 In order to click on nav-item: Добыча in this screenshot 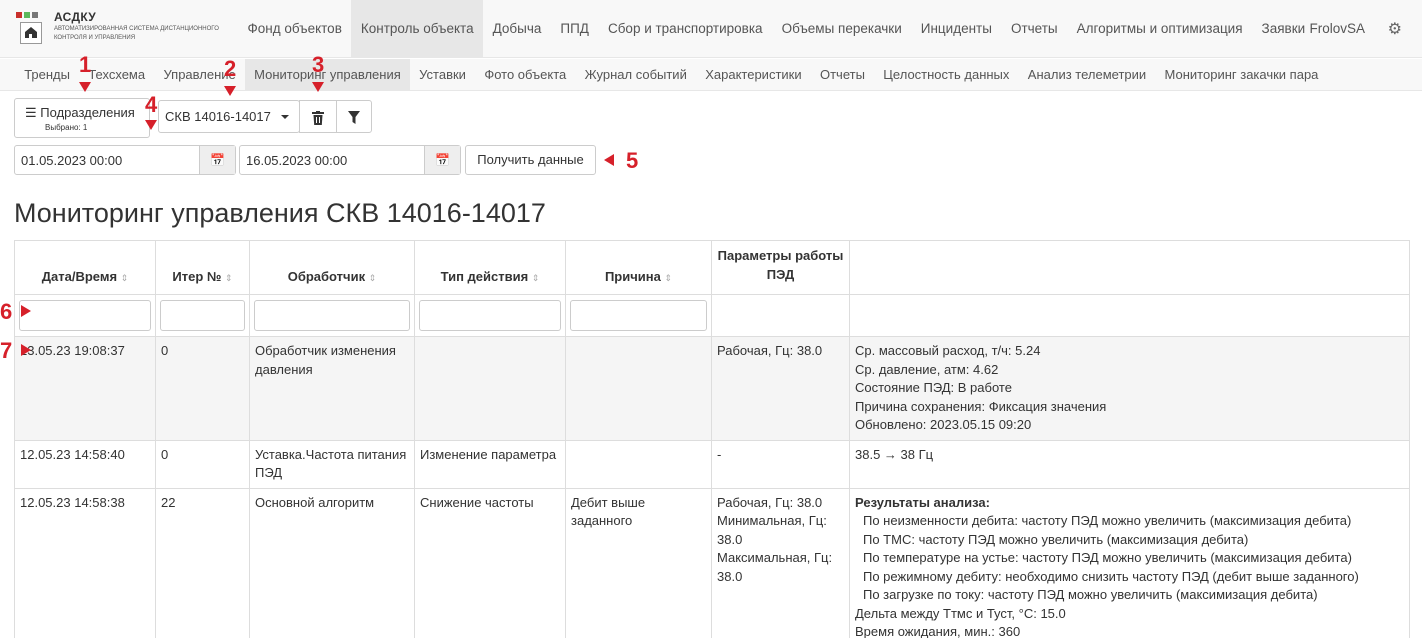, I will do `click(517, 29)`.